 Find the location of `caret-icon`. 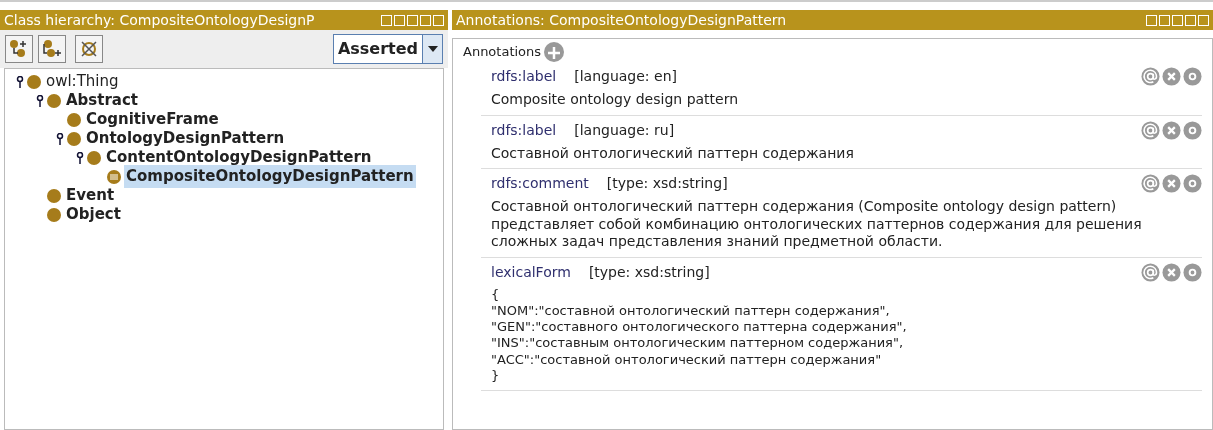

caret-icon is located at coordinates (432, 49).